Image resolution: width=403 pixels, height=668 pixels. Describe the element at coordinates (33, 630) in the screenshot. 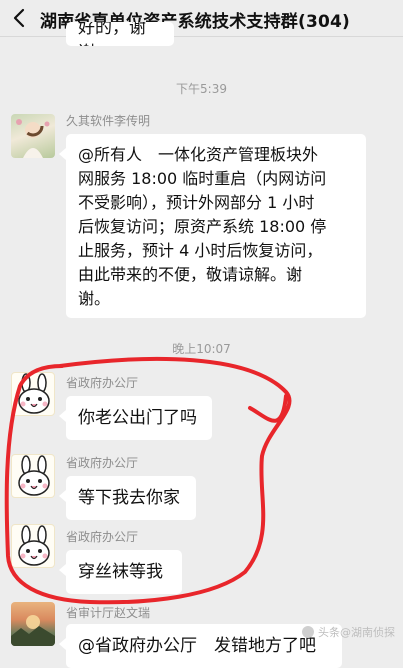

I see `sunset-avatar-icon` at that location.